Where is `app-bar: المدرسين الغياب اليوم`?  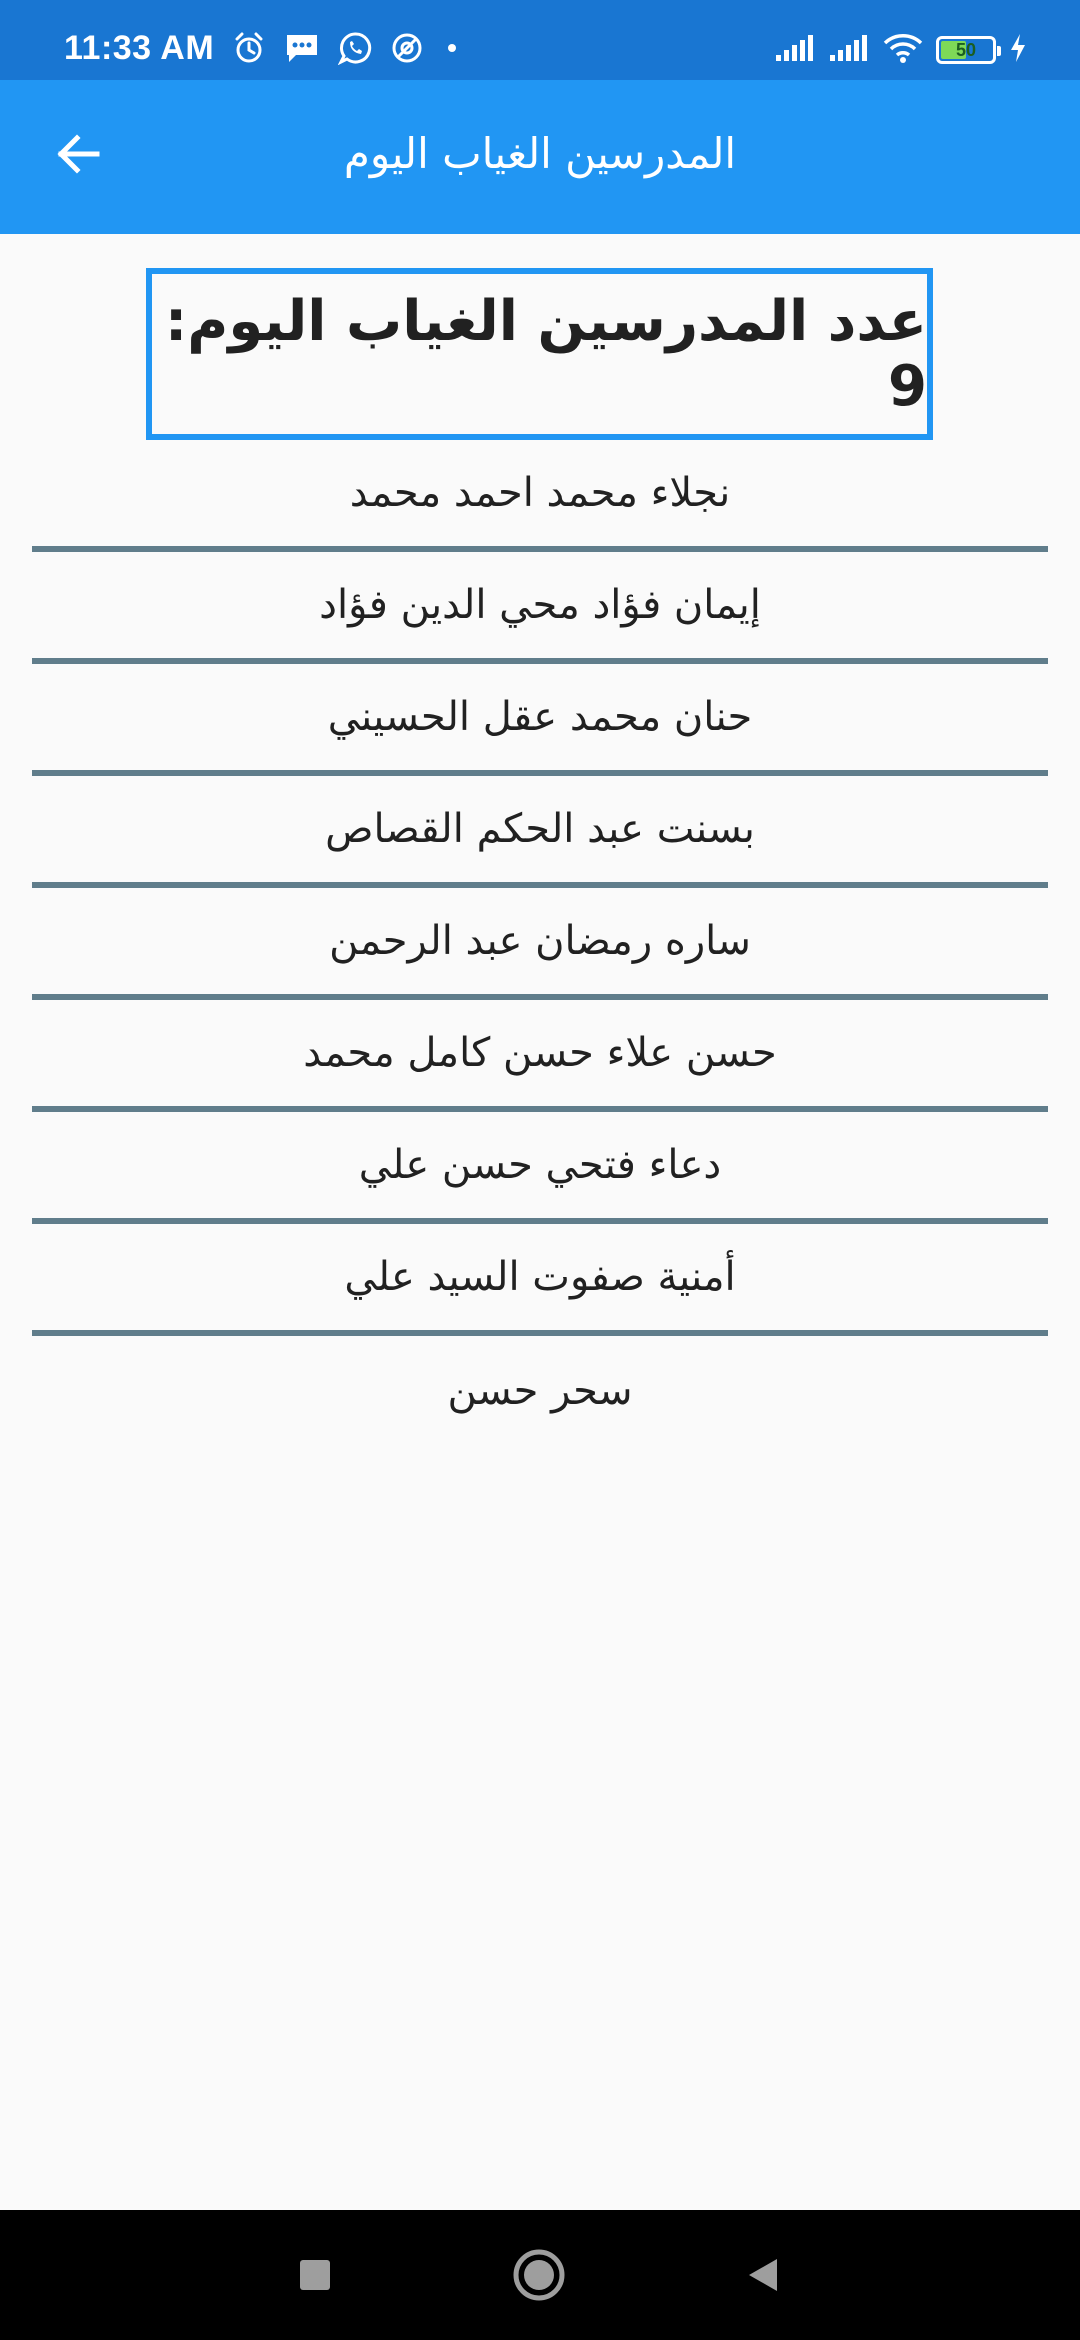
app-bar: المدرسين الغياب اليوم is located at coordinates (540, 157).